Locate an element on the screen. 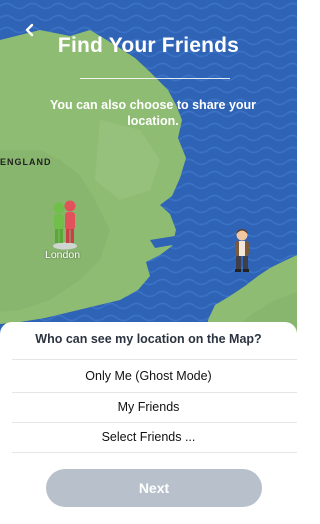 Image resolution: width=320 pixels, height=524 pixels. option-ghost-mode: Only Me (Ghost Mode) is located at coordinates (148, 376).